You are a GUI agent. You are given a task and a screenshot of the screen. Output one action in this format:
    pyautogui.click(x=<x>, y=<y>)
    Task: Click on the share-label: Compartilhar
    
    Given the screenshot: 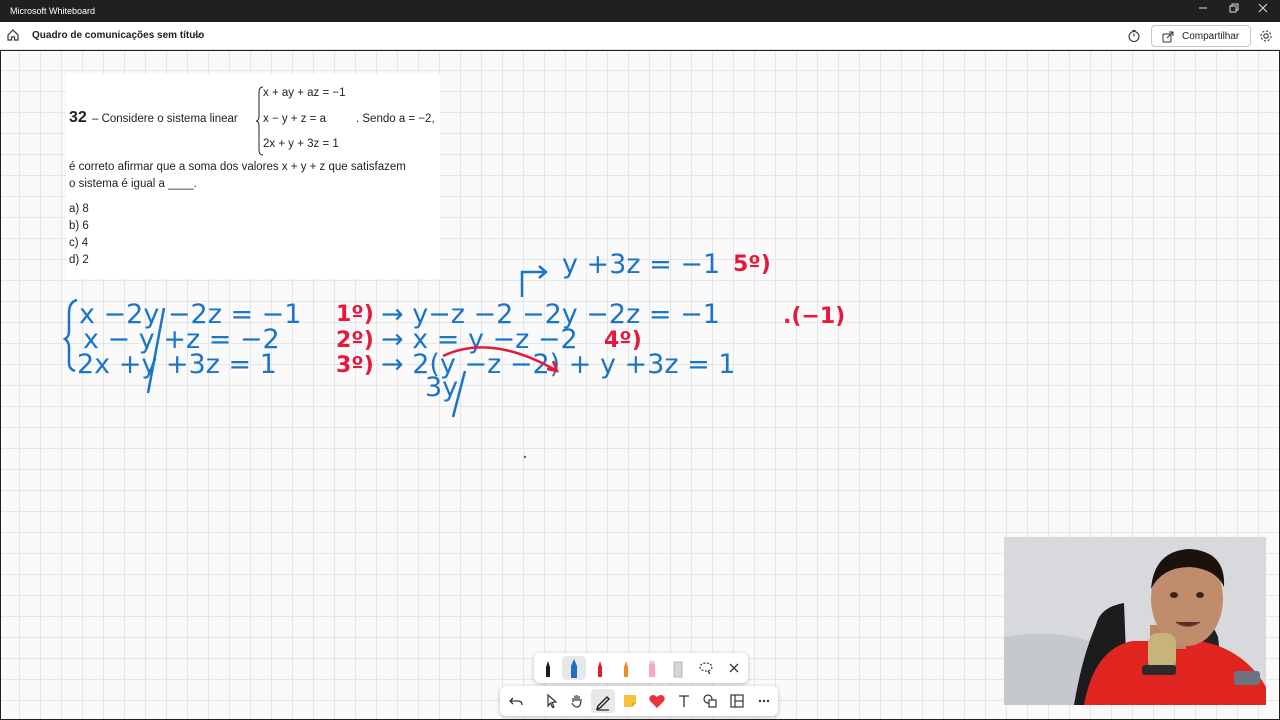 What is the action you would take?
    pyautogui.click(x=1211, y=36)
    